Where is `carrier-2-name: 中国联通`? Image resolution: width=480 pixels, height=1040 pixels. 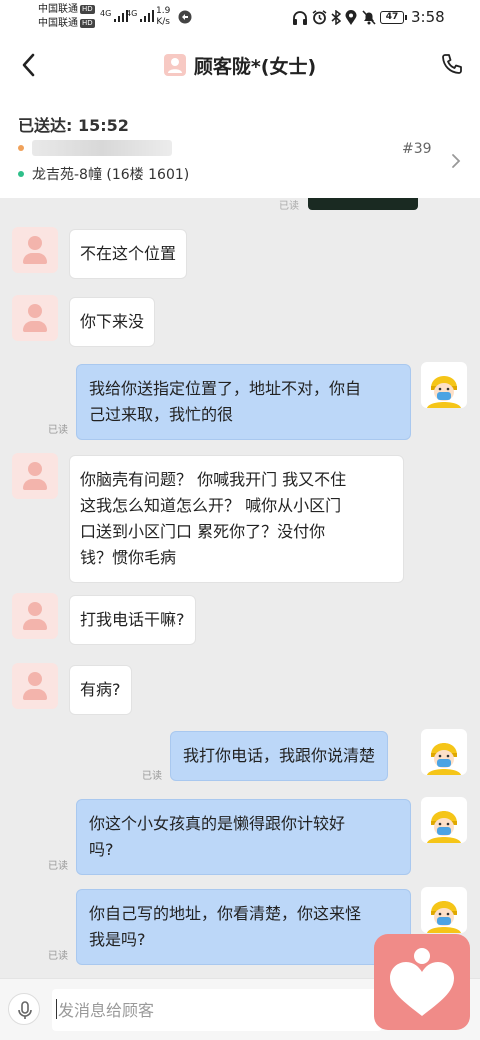
carrier-2-name: 中国联通 is located at coordinates (58, 23).